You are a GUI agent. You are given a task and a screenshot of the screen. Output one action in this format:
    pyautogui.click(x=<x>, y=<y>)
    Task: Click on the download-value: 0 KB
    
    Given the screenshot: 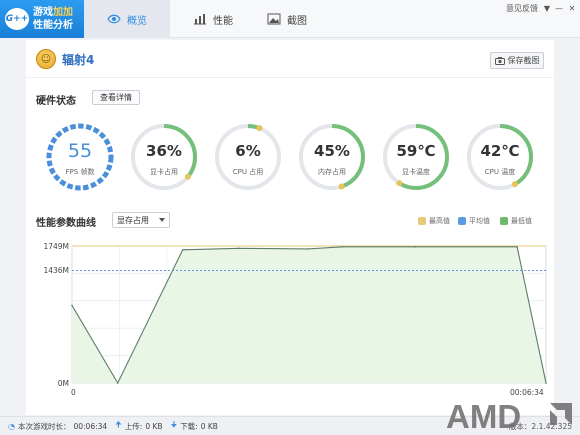 What is the action you would take?
    pyautogui.click(x=209, y=426)
    